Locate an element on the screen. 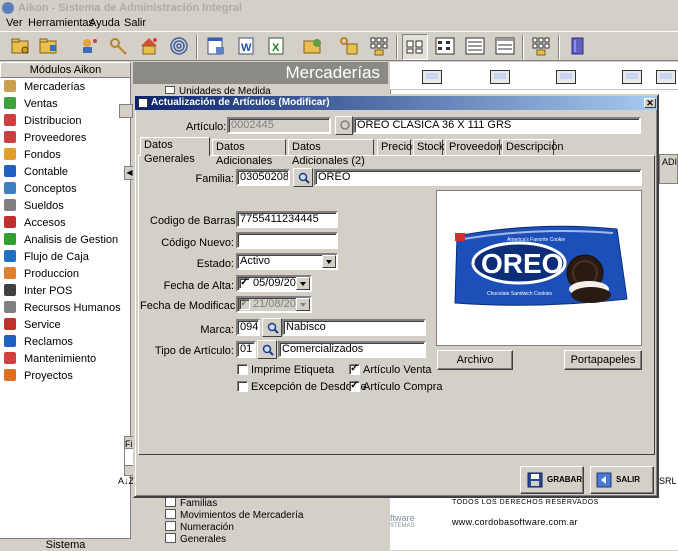  tab-descripci-n: Descripción is located at coordinates (532, 147).